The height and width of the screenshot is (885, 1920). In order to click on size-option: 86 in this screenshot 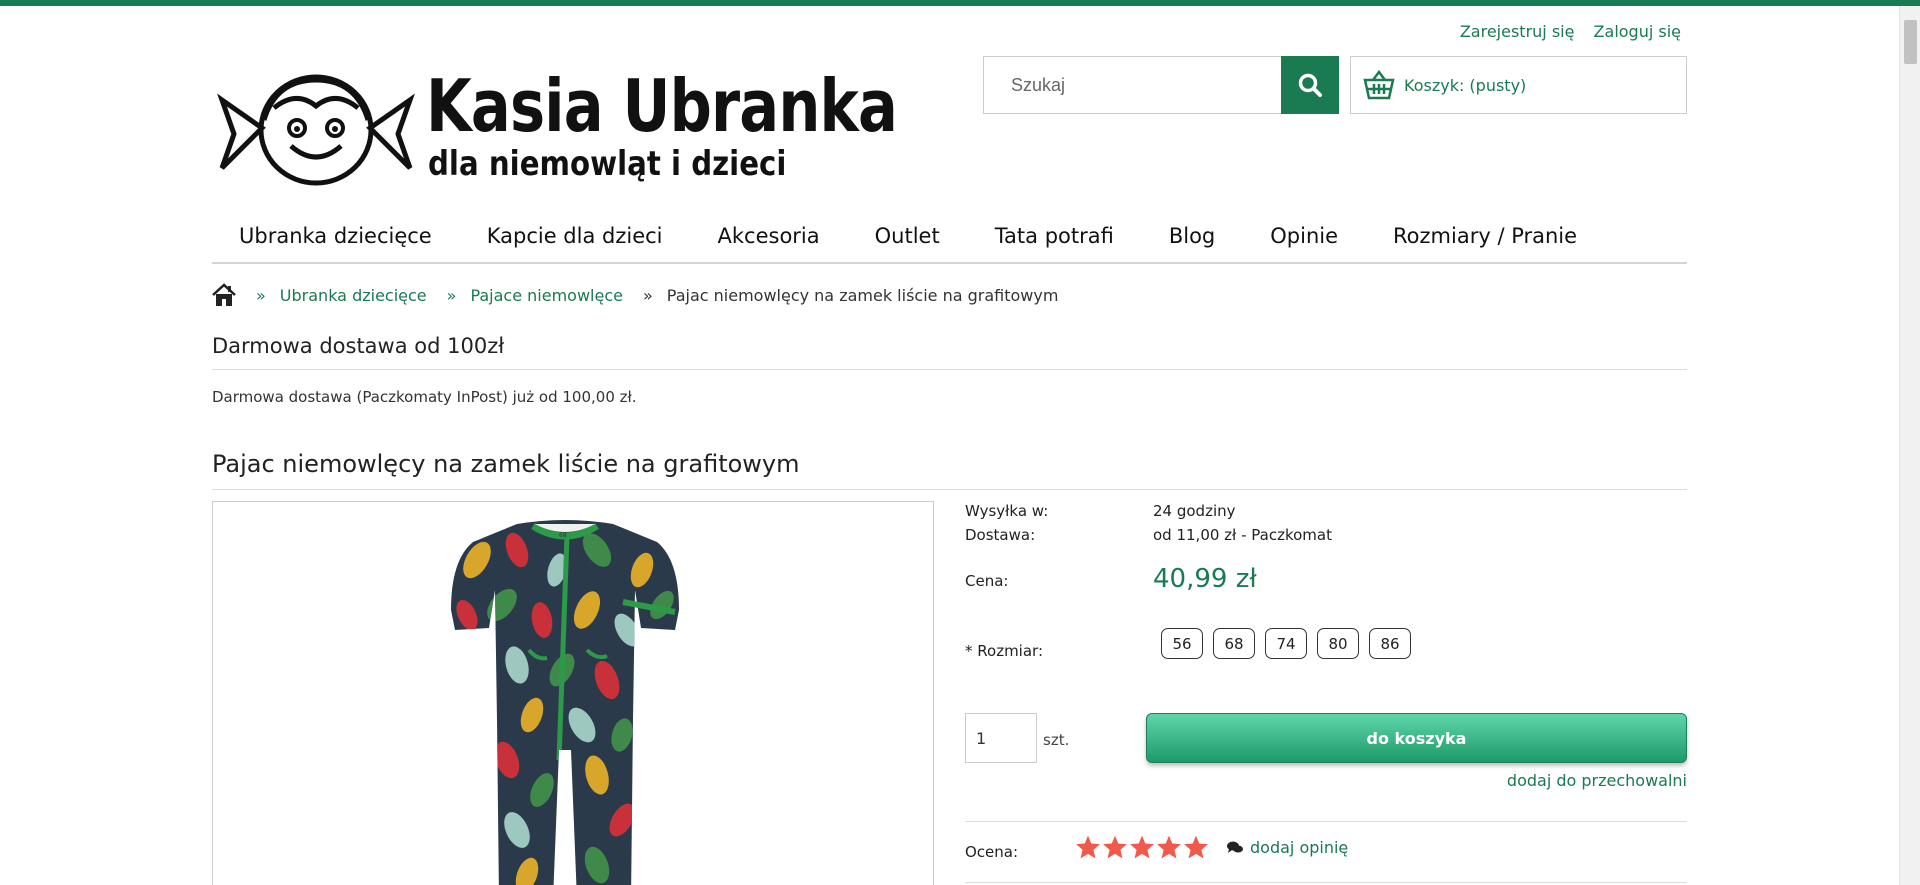, I will do `click(1390, 643)`.